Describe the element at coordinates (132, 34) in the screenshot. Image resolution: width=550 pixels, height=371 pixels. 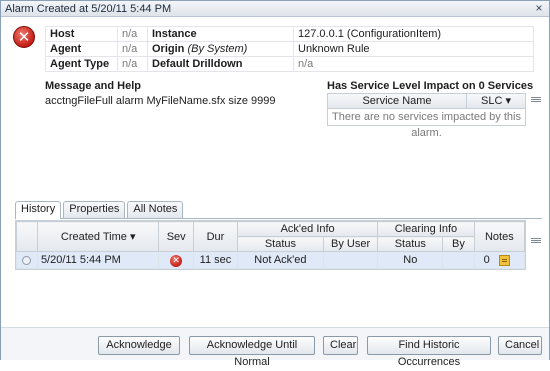
I see `host-value: n/a` at that location.